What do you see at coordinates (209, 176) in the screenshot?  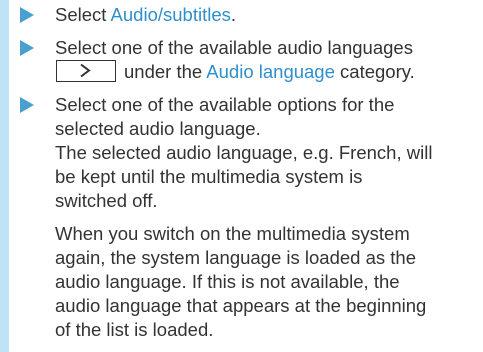 I see `note-1-line-2: be kept until the multimedia system is` at bounding box center [209, 176].